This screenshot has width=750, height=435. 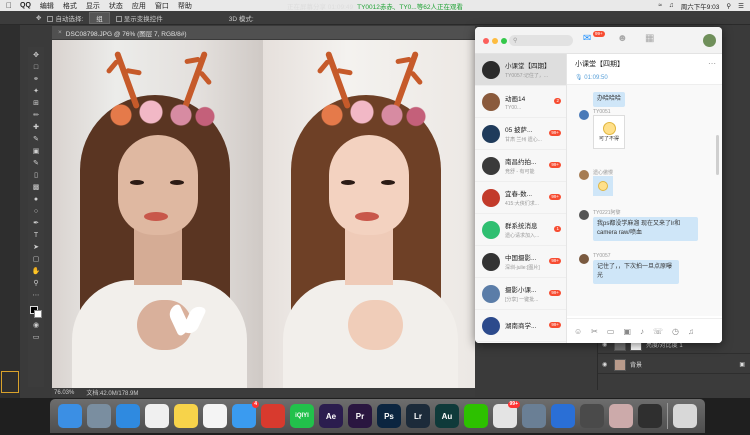 I want to click on dock-app-after-effects: Ae, so click(x=331, y=416).